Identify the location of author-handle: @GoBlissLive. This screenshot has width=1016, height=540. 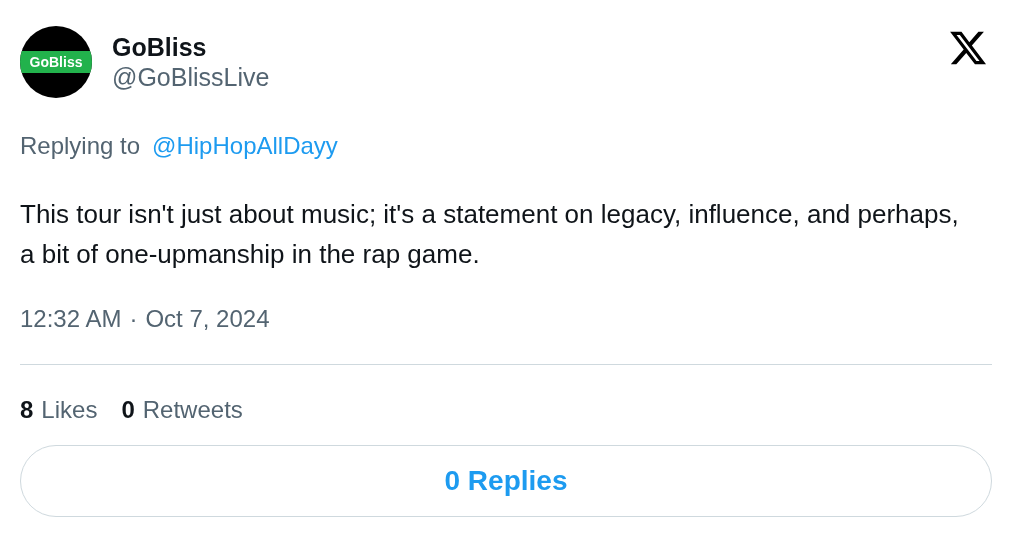
(191, 77).